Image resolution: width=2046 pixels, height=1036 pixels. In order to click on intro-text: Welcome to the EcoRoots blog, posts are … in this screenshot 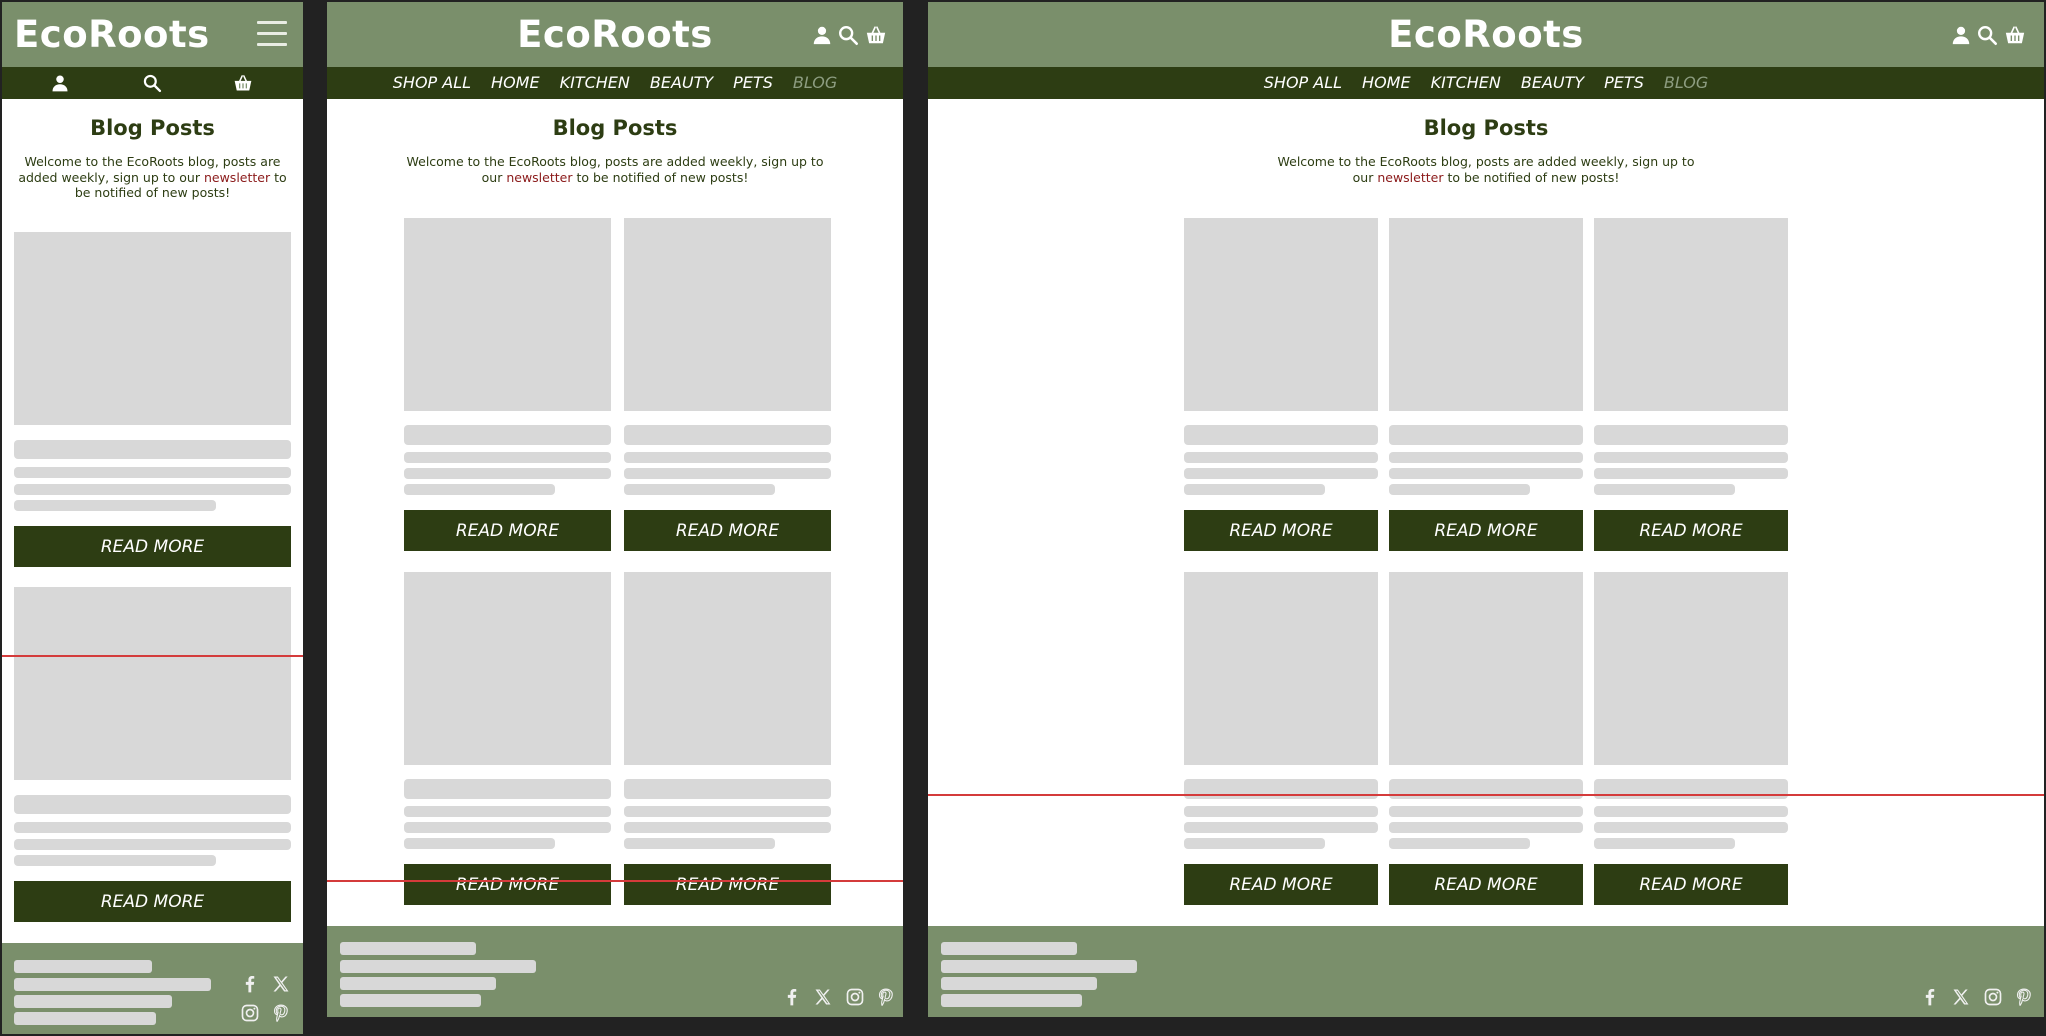, I will do `click(1486, 169)`.